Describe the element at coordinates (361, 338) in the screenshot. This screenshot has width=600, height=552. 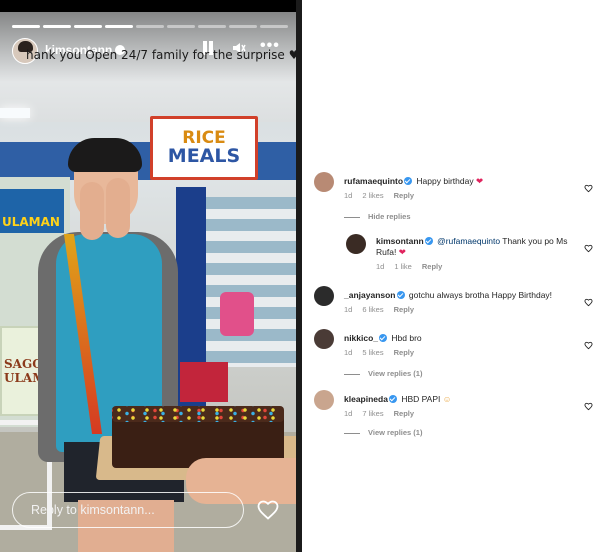
I see `comment-username: nikkico_` at that location.